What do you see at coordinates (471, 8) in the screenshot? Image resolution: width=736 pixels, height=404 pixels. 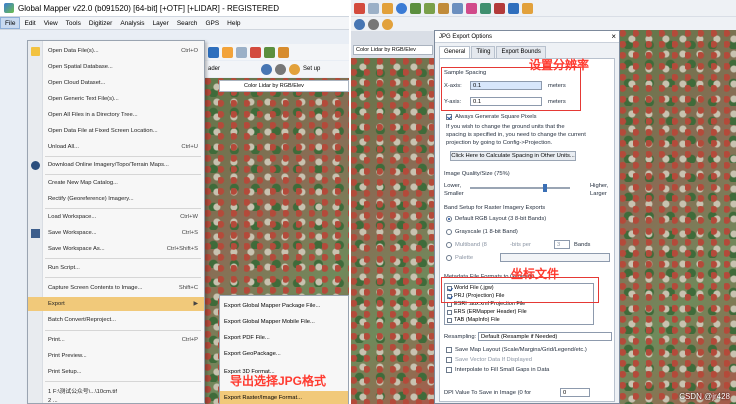 I see `viewshed-icon` at bounding box center [471, 8].